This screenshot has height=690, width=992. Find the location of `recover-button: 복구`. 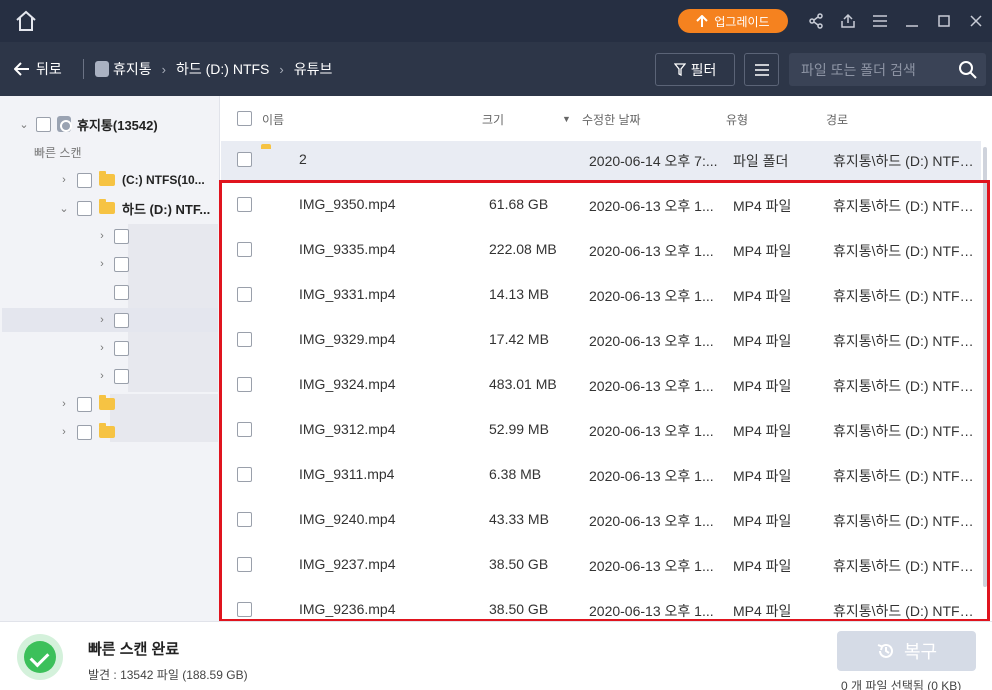

recover-button: 복구 is located at coordinates (906, 651).